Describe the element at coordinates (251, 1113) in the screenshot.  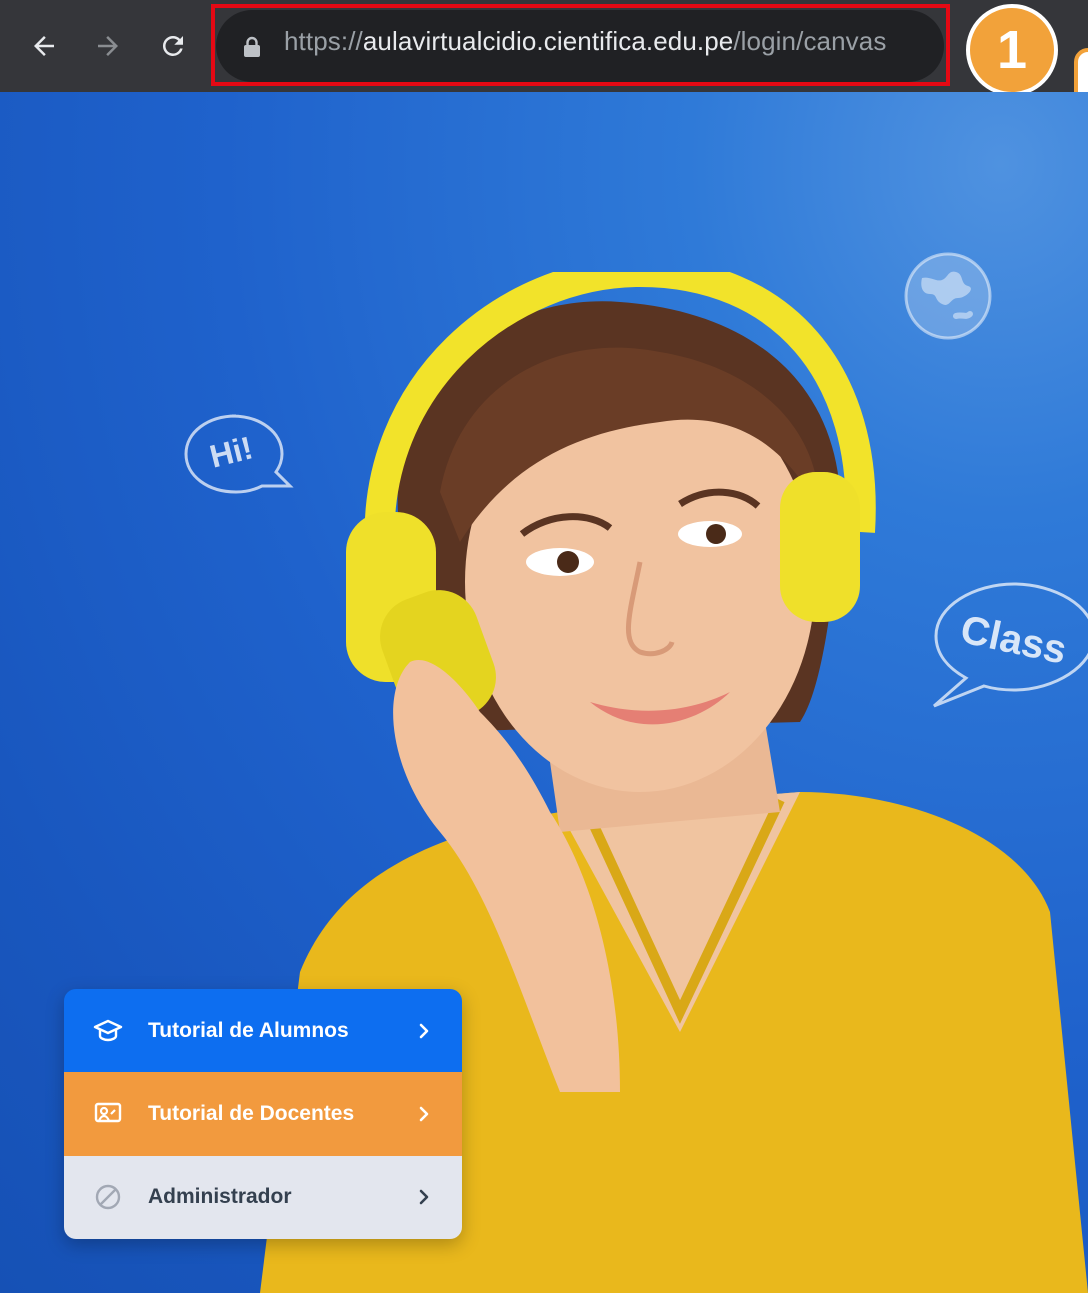
I see `menu-item-label: Tutorial de Docentes` at that location.